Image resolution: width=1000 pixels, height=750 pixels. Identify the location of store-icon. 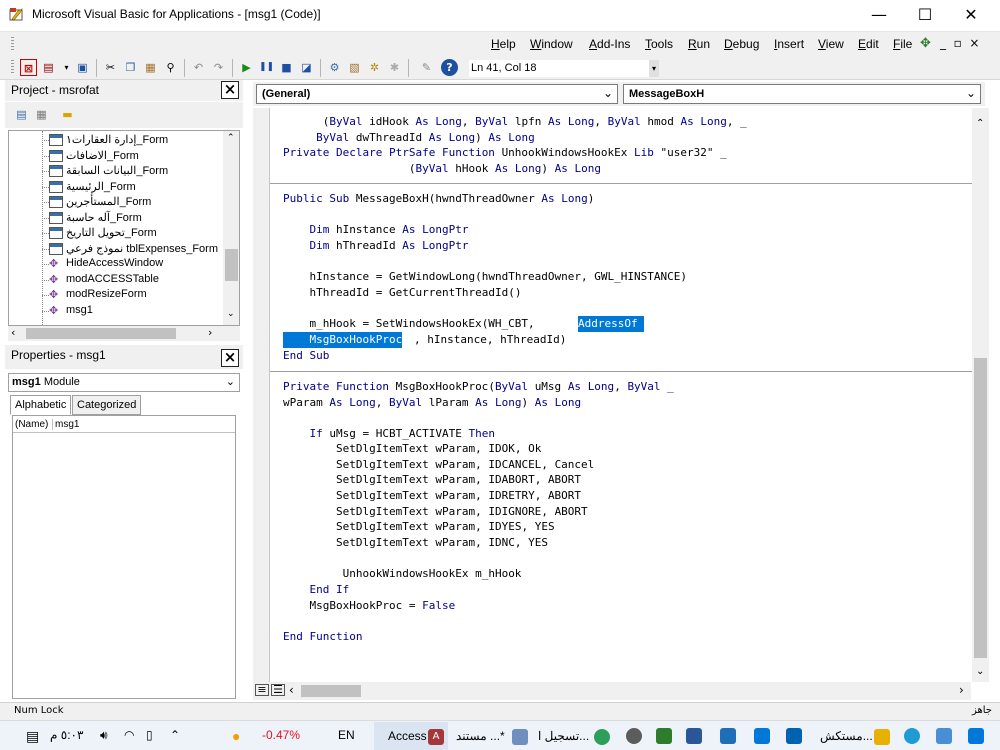
(794, 736).